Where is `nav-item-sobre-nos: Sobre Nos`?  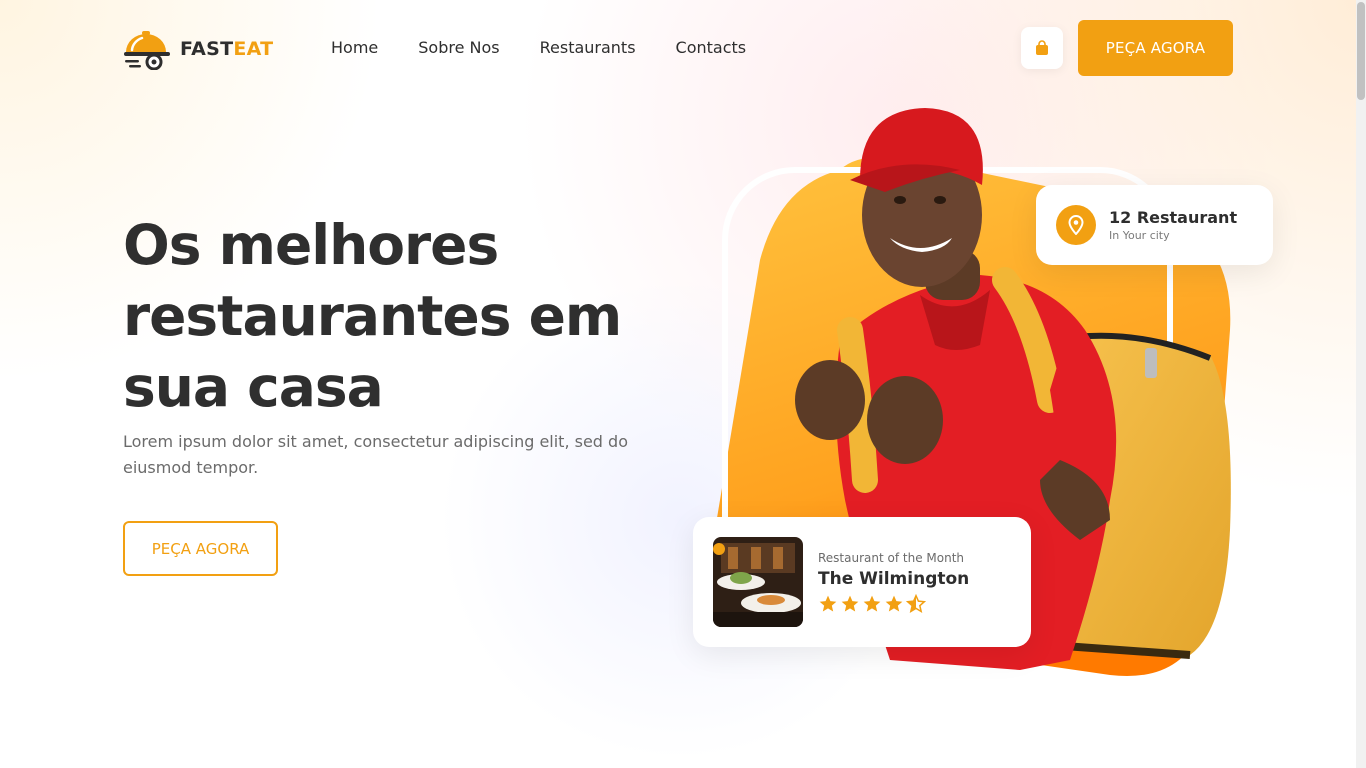 nav-item-sobre-nos: Sobre Nos is located at coordinates (458, 47).